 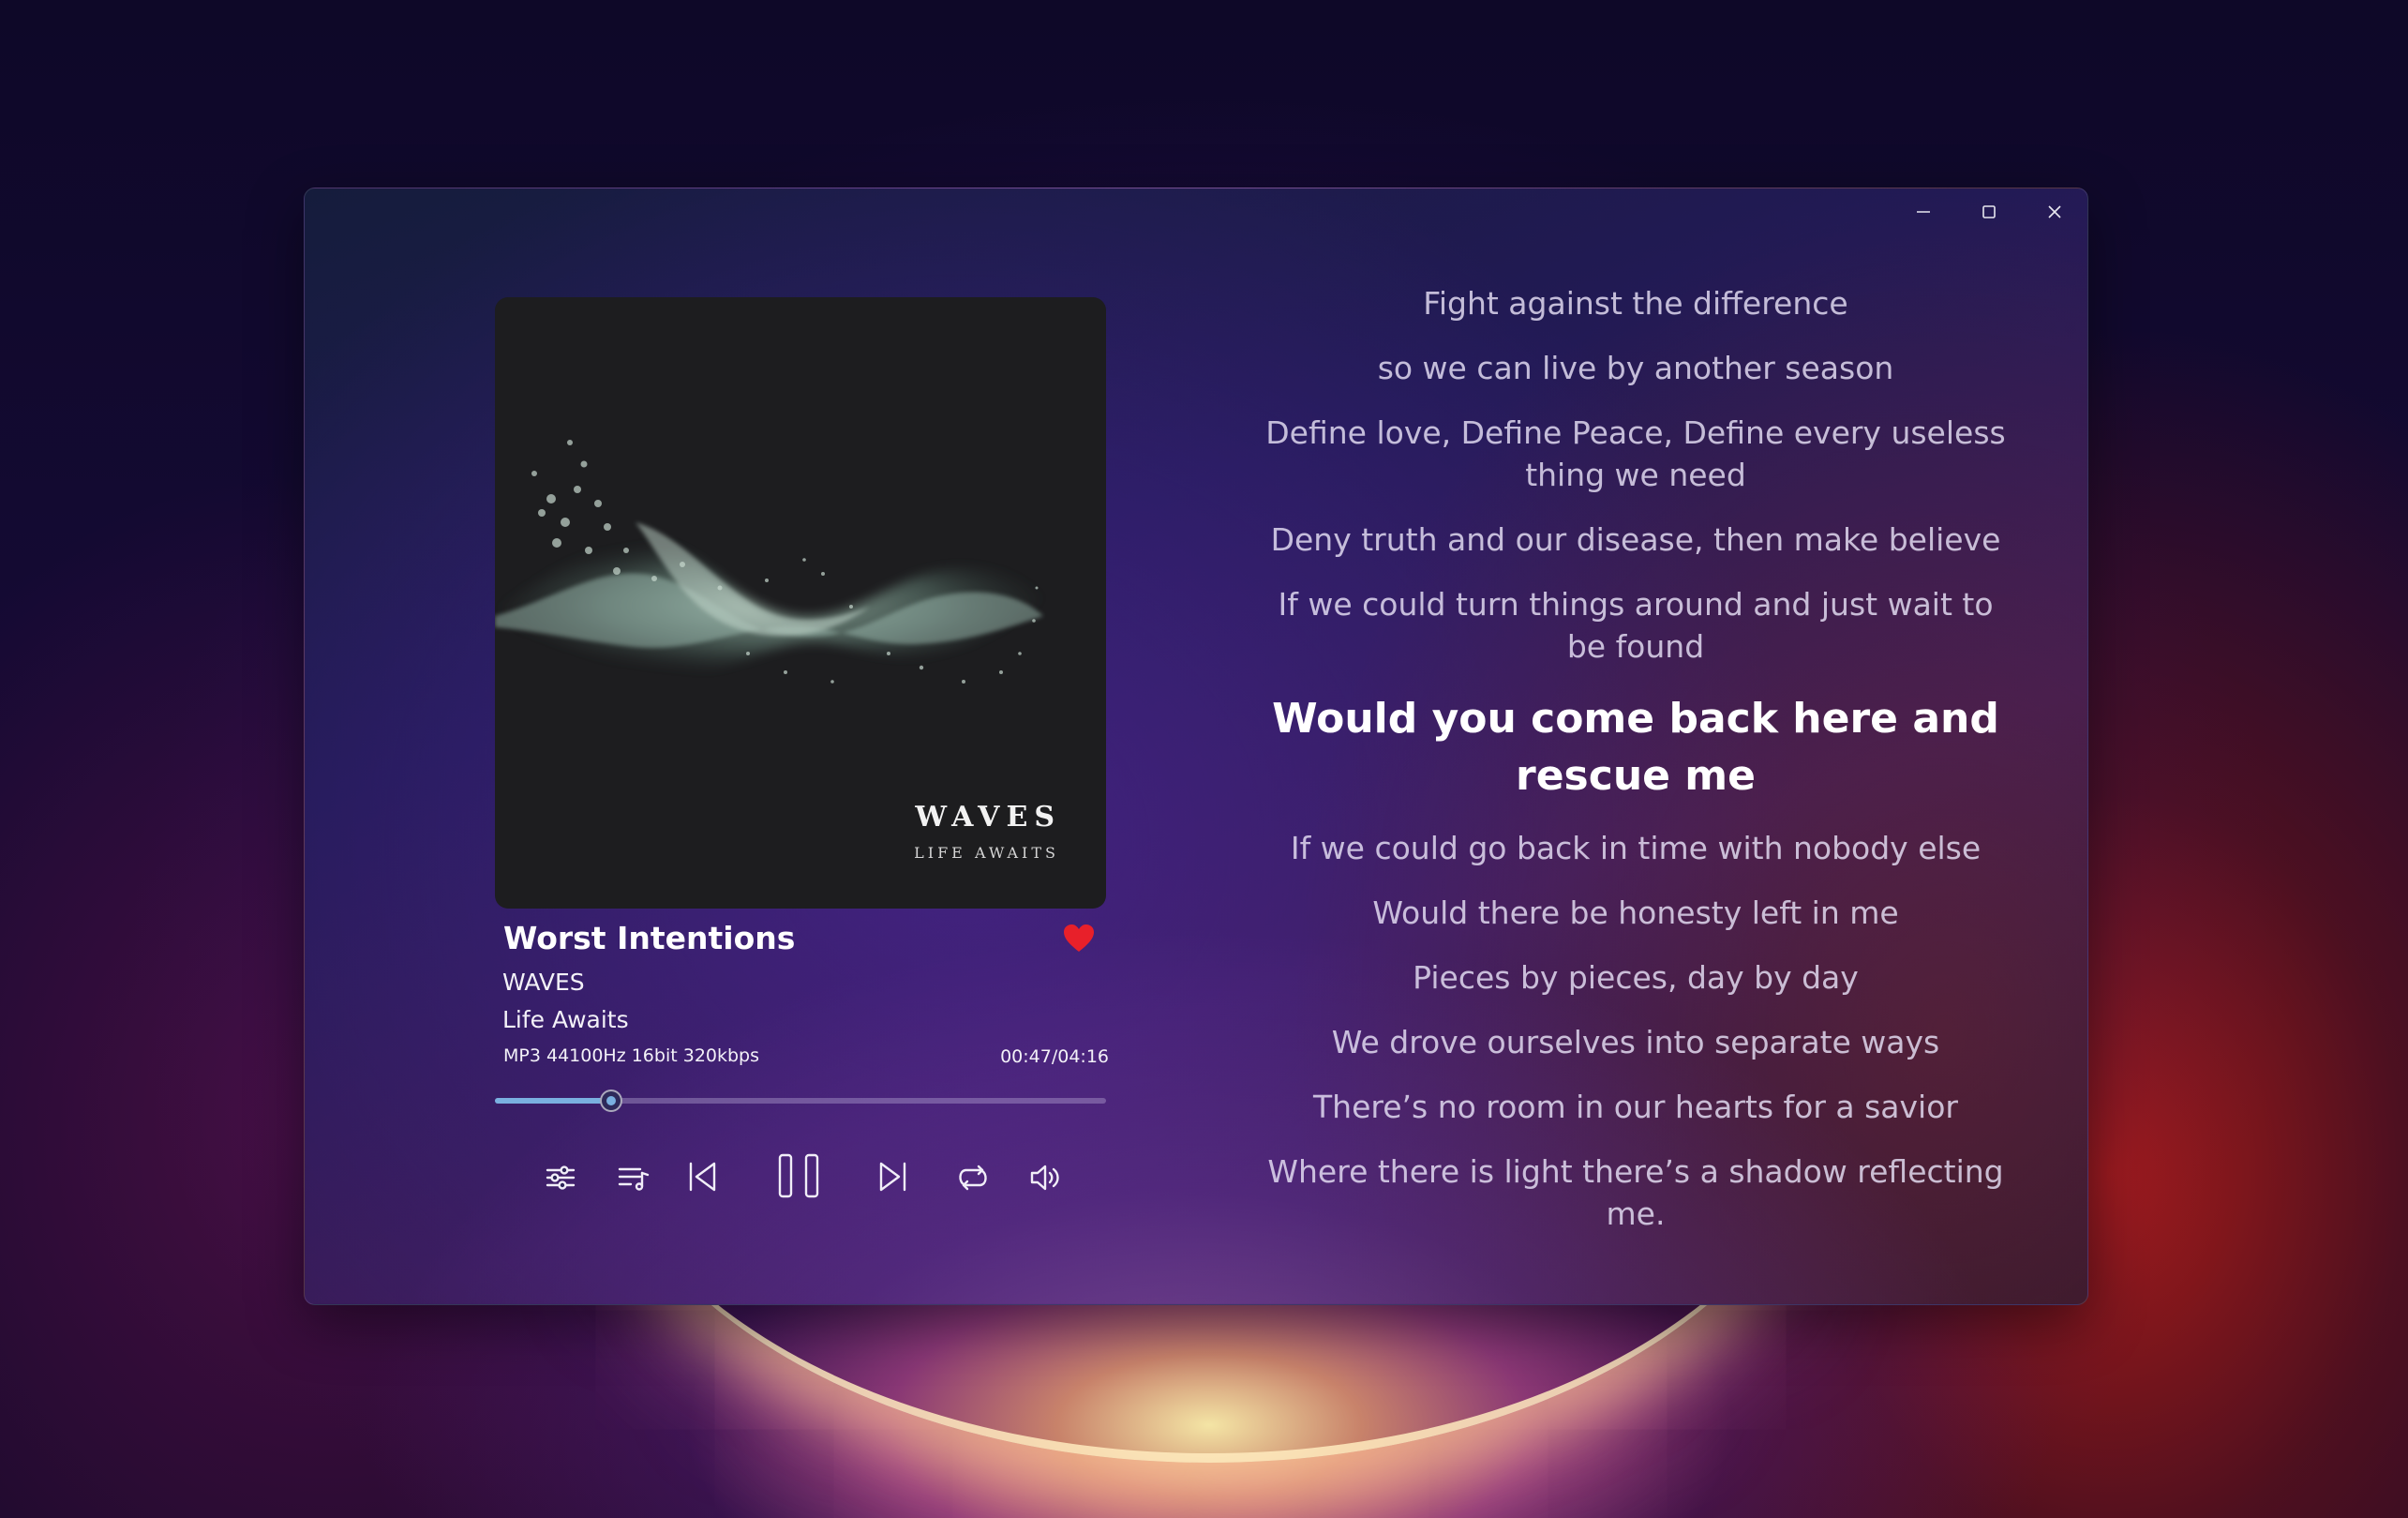 I want to click on playlist-icon, so click(x=634, y=1179).